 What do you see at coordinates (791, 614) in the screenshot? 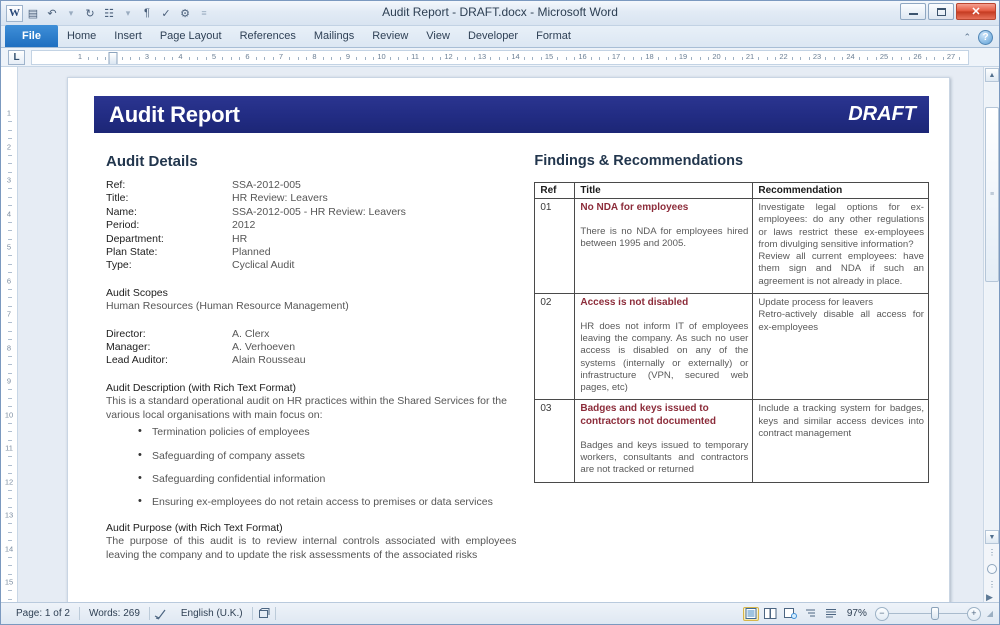
I see `web-layout-view` at bounding box center [791, 614].